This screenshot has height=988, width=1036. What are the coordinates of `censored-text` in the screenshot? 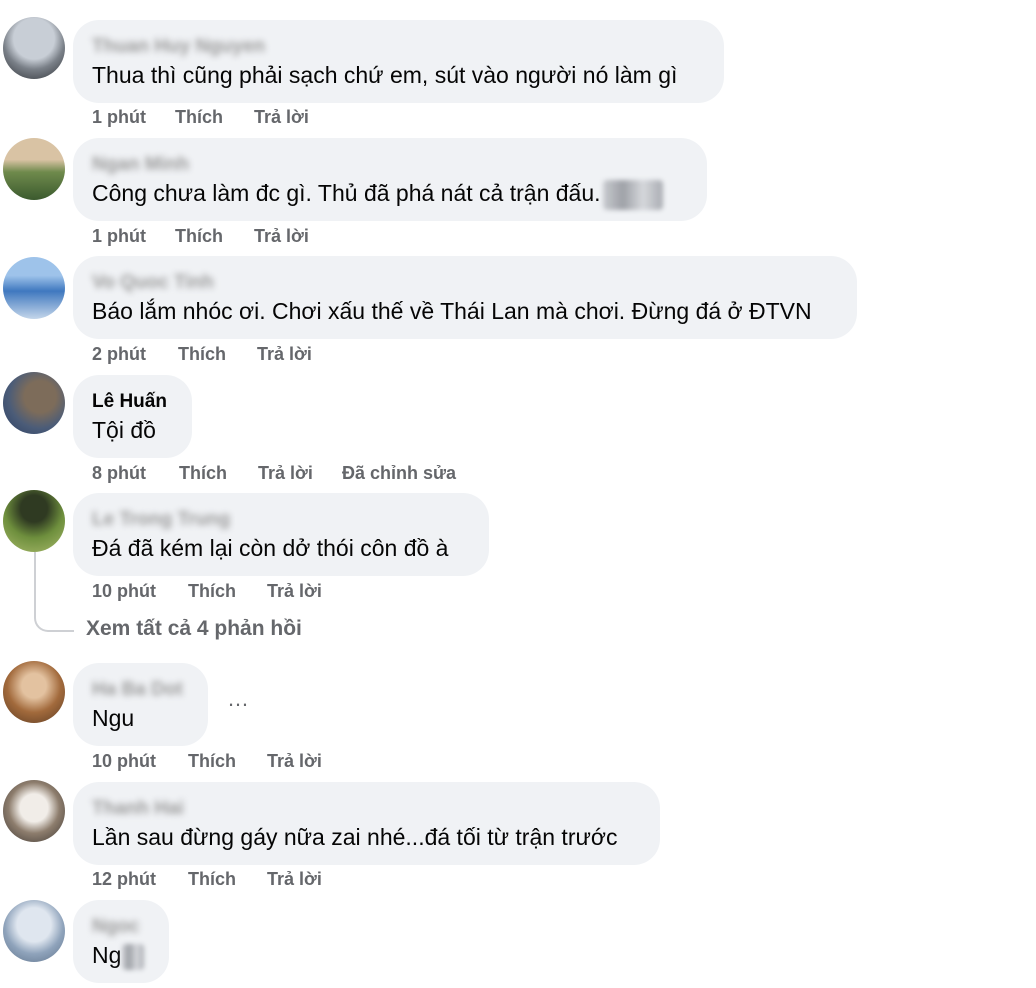 It's located at (133, 956).